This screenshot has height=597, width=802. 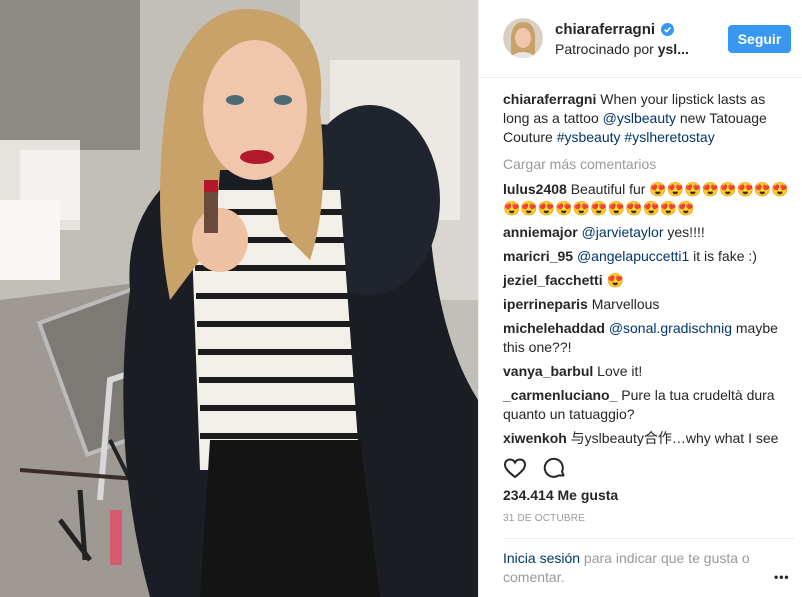 I want to click on comment-item: iperrineparis Marvellous, so click(x=649, y=304).